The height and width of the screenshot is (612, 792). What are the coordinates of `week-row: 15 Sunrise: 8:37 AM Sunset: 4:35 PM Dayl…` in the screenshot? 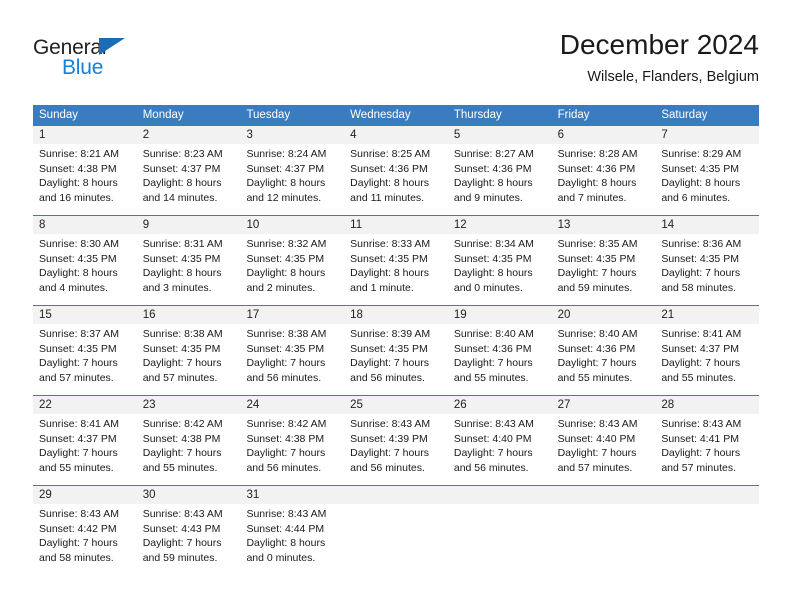 It's located at (396, 350).